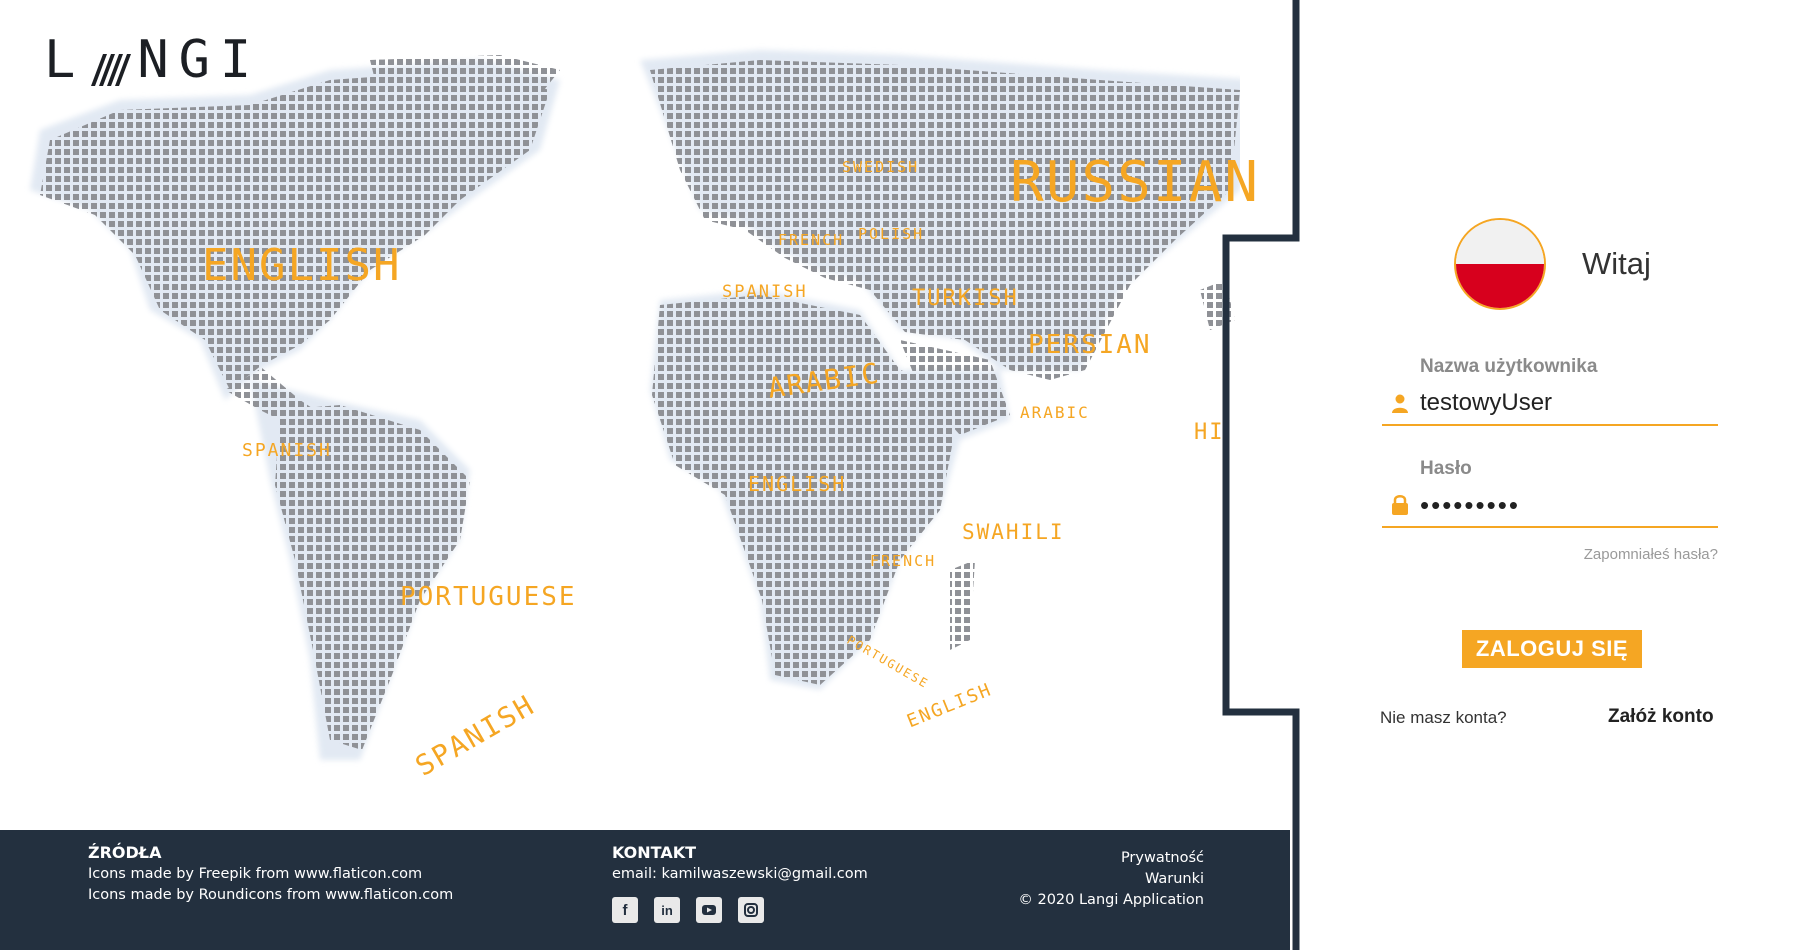 This screenshot has width=1800, height=950. What do you see at coordinates (1564, 505) in the screenshot?
I see `password-input` at bounding box center [1564, 505].